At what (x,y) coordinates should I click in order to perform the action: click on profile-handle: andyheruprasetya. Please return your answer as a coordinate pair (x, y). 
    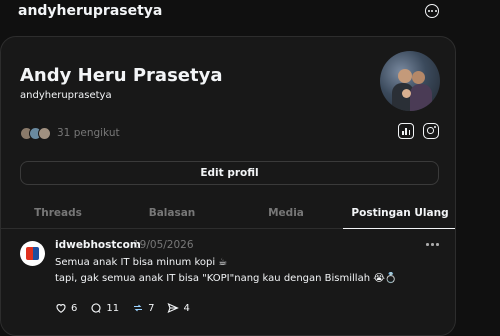
    Looking at the image, I should click on (66, 95).